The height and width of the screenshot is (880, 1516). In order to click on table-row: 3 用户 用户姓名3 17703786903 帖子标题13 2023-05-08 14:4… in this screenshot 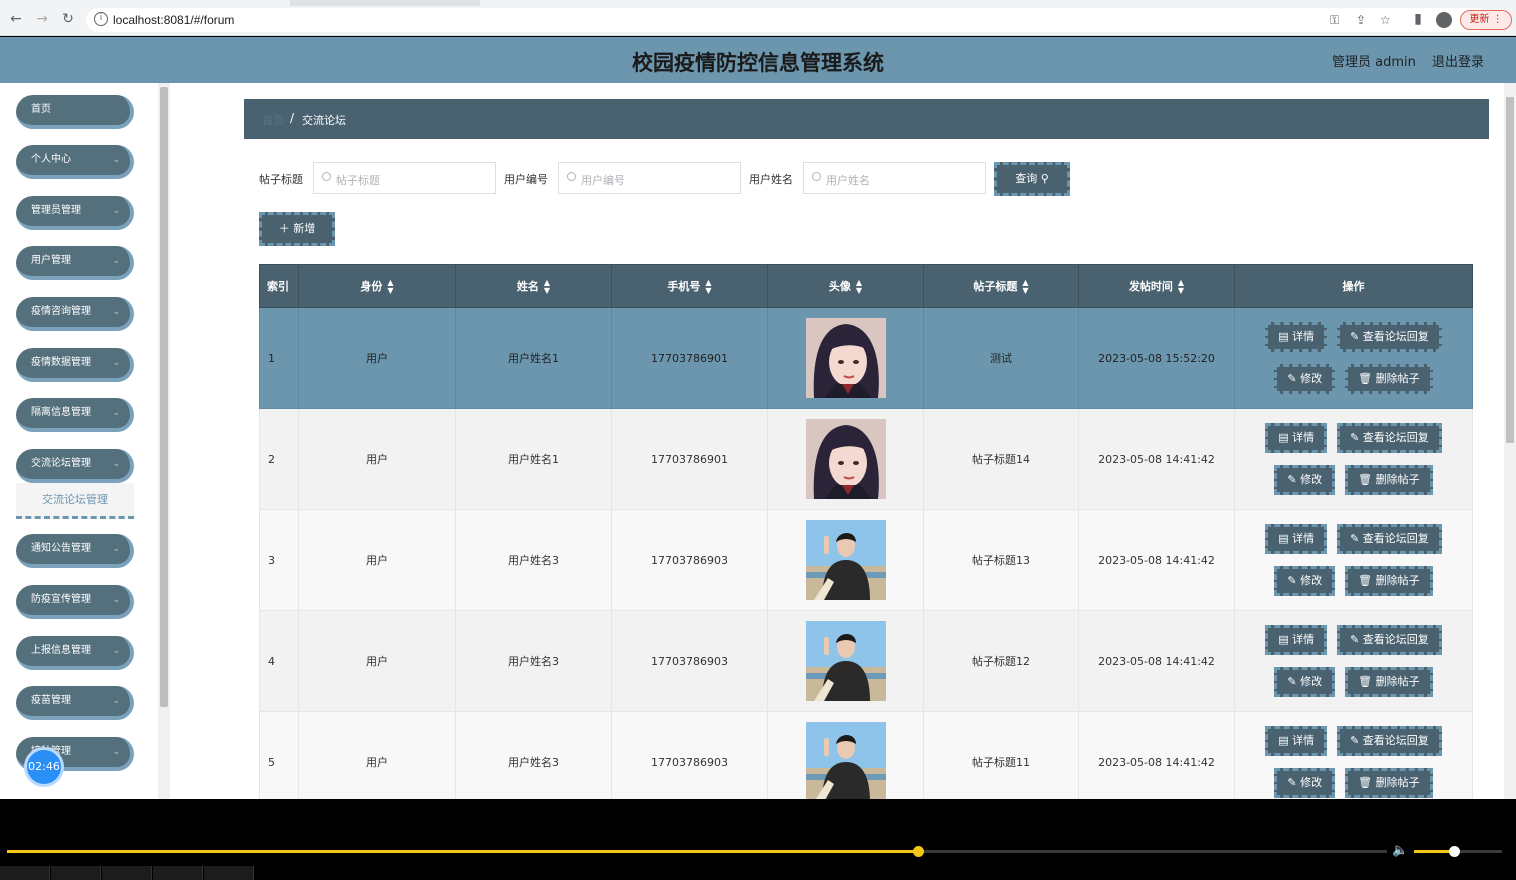, I will do `click(866, 560)`.